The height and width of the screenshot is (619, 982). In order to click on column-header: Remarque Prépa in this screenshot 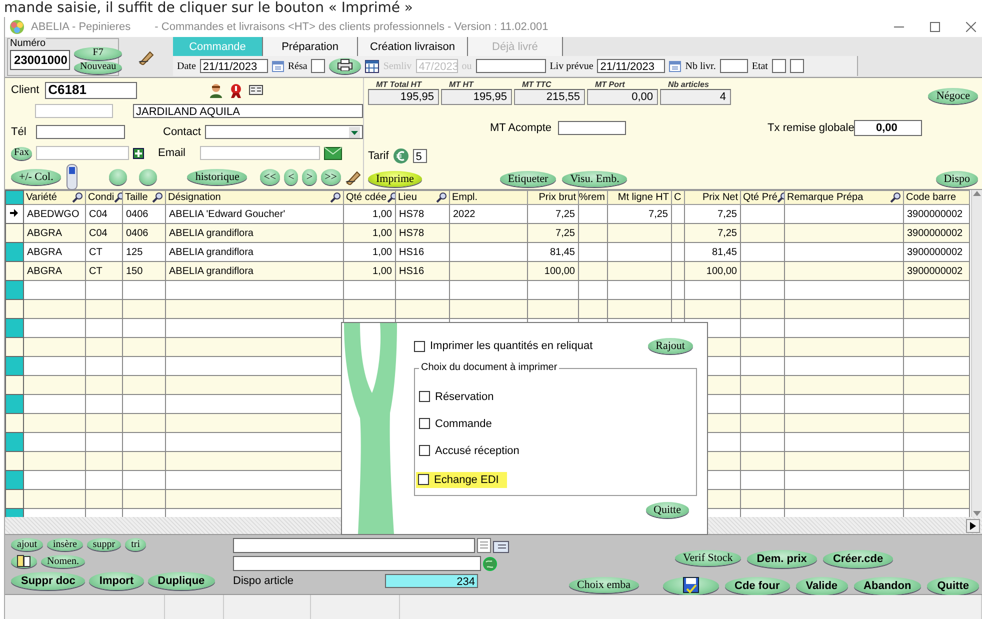, I will do `click(844, 197)`.